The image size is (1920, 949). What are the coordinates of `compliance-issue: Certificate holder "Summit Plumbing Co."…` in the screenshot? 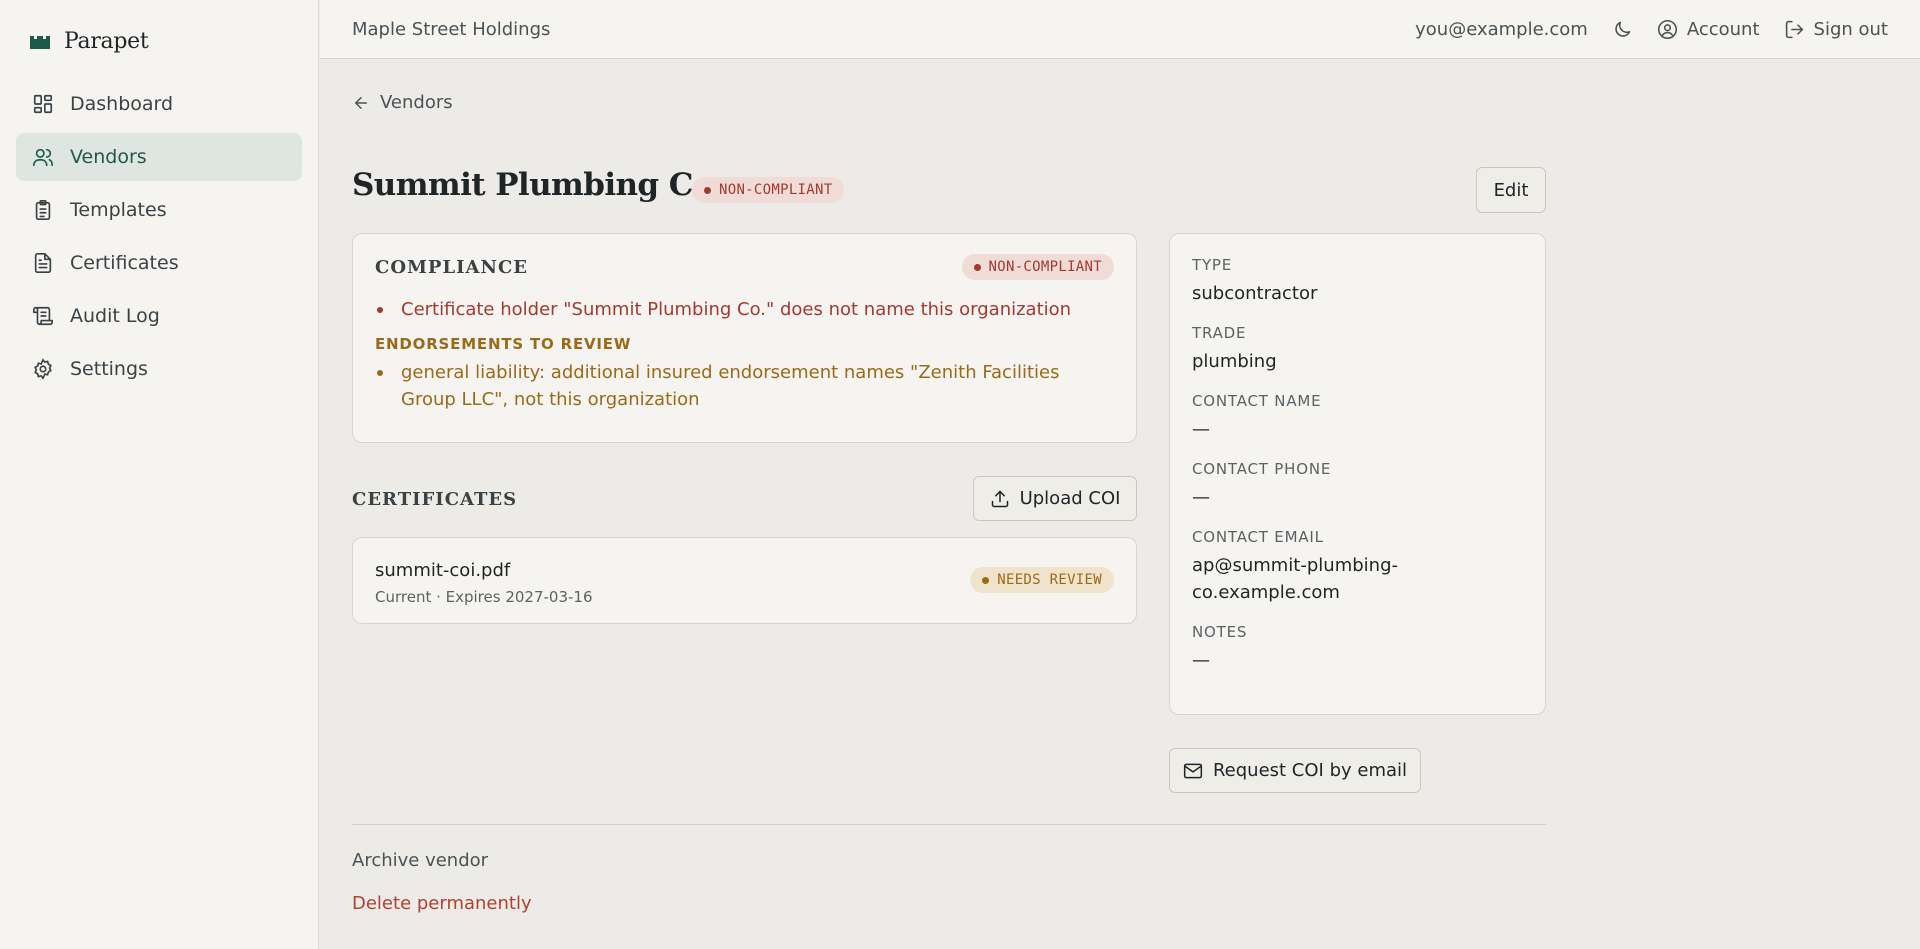 It's located at (735, 309).